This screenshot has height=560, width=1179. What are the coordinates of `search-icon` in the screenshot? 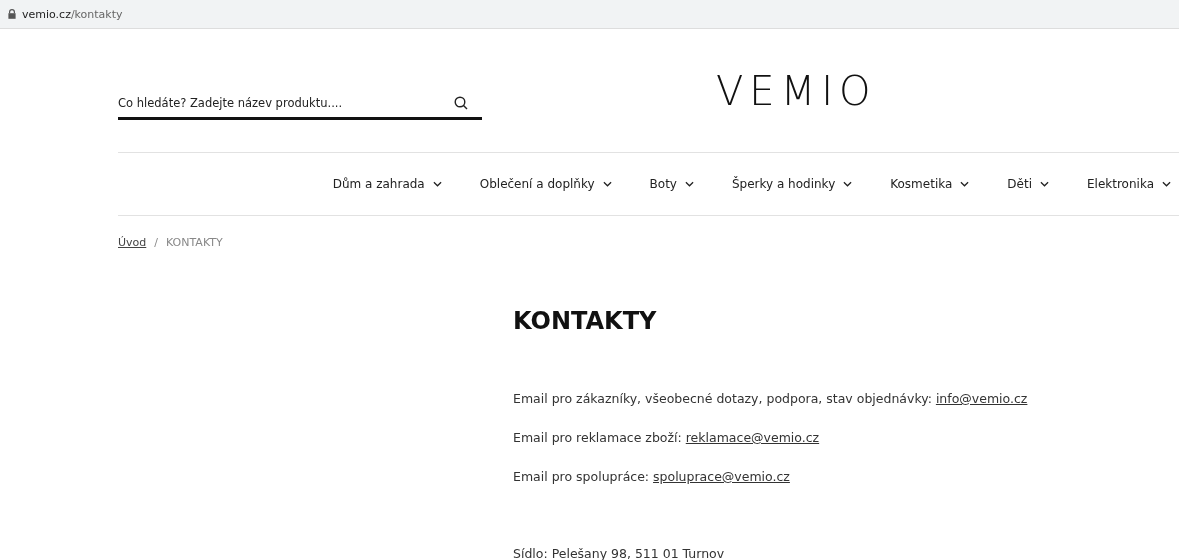 It's located at (461, 102).